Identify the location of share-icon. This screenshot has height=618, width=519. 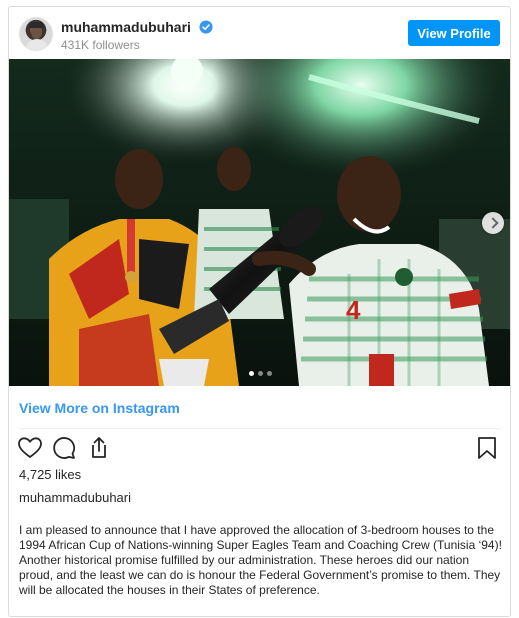
(98, 448).